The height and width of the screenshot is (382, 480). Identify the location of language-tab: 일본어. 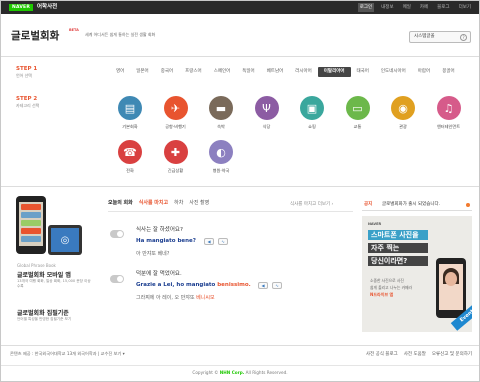
(142, 72).